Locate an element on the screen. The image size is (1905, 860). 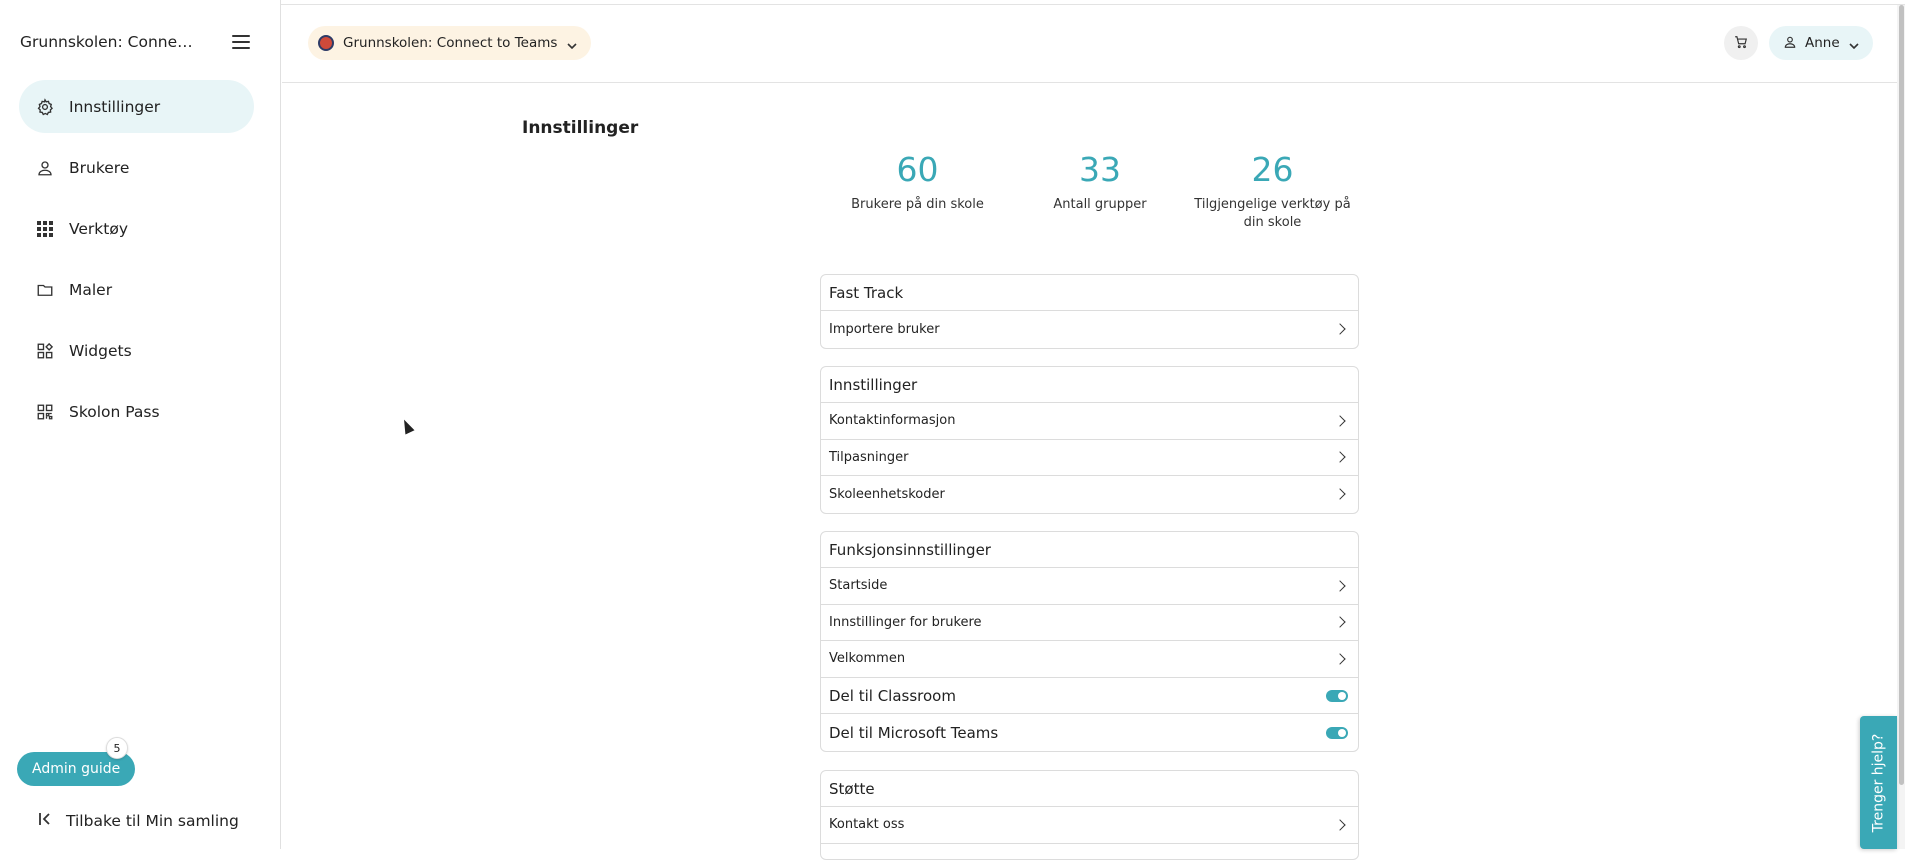
user-menu-button: Anne is located at coordinates (1821, 43).